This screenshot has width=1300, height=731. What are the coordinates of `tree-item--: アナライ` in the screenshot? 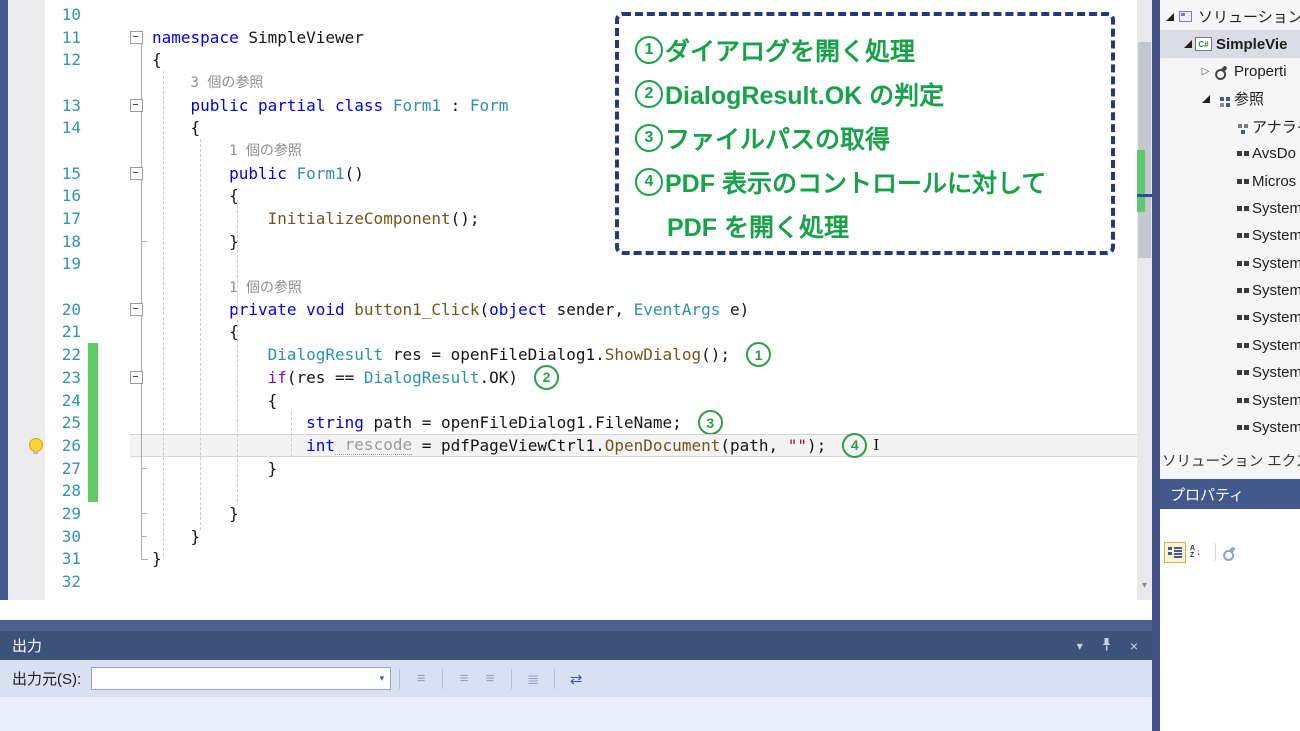 It's located at (1230, 126).